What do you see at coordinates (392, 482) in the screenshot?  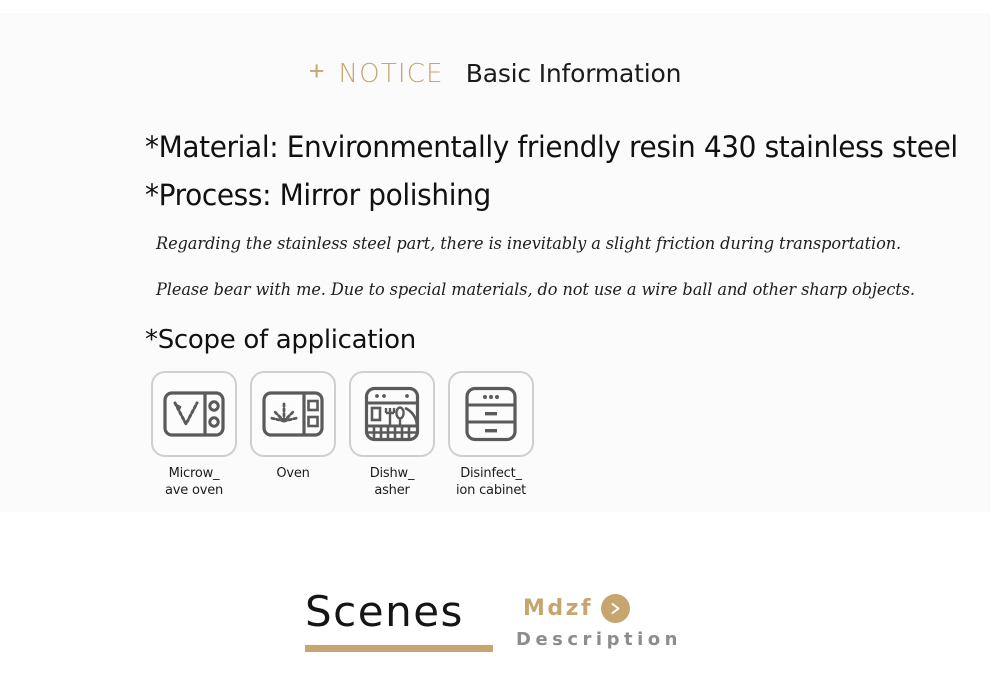 I see `appliance-label: Dishw_ asher` at bounding box center [392, 482].